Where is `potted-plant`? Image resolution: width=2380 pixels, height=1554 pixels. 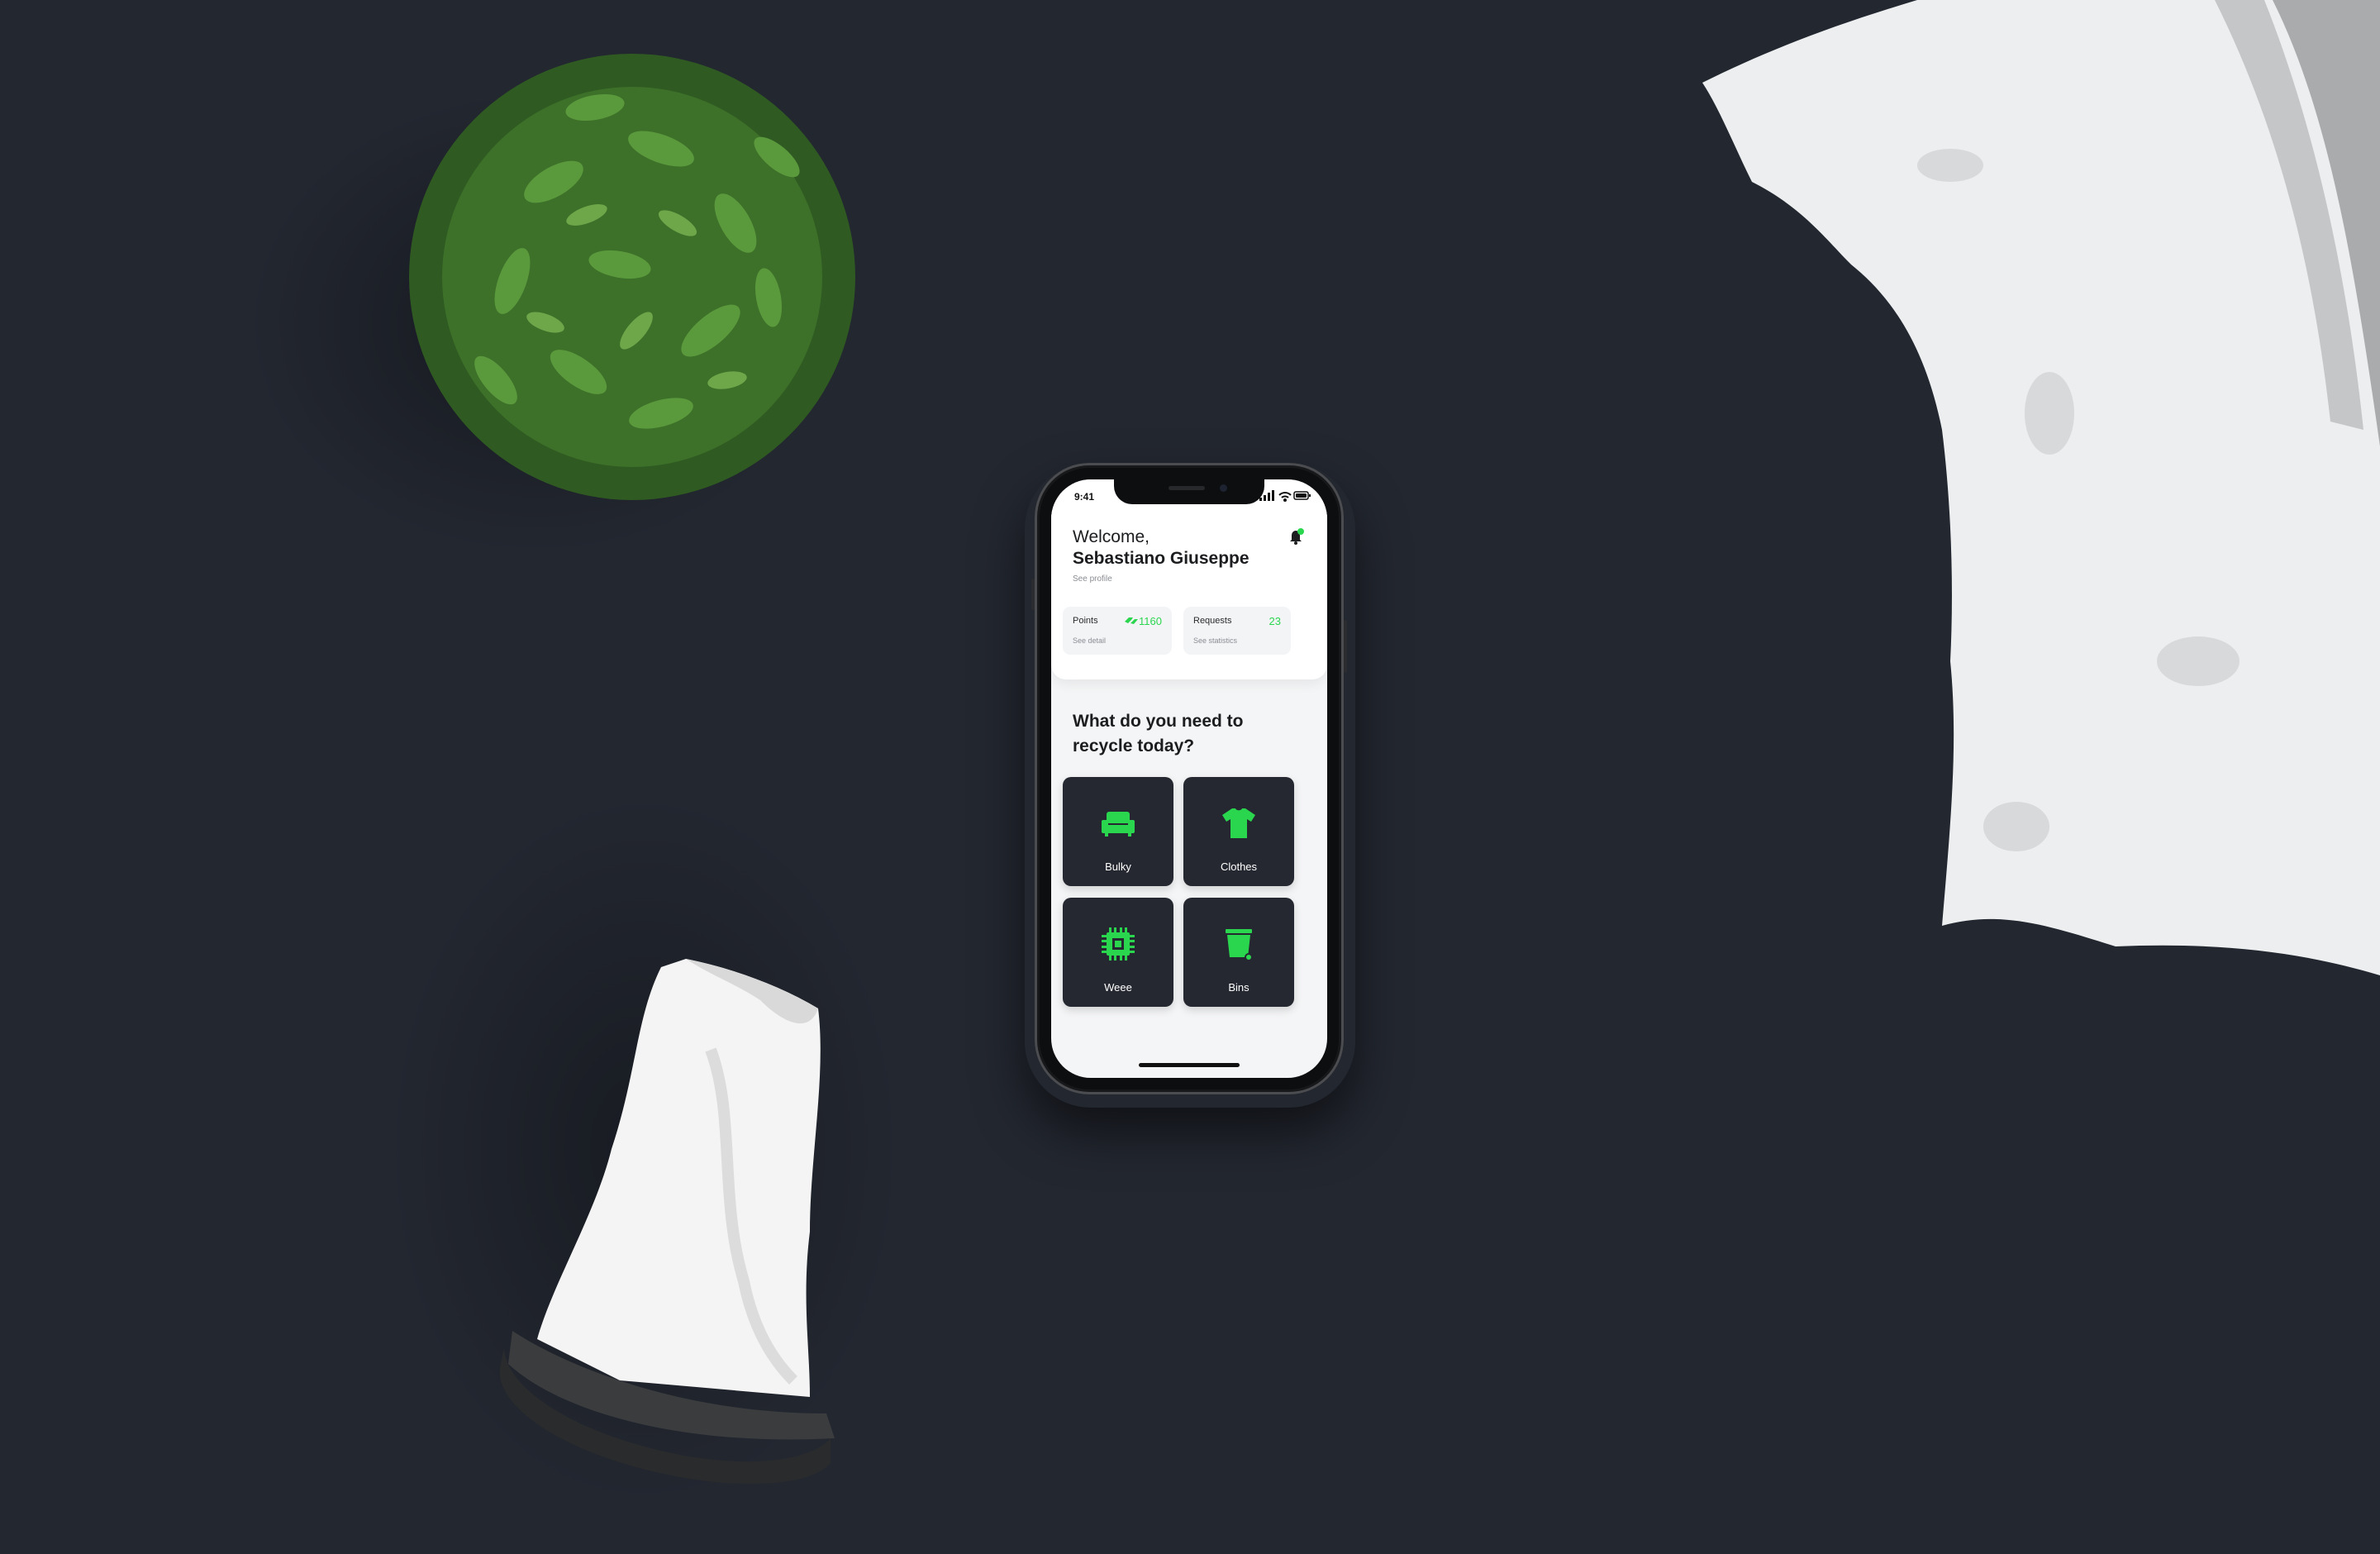 potted-plant is located at coordinates (632, 277).